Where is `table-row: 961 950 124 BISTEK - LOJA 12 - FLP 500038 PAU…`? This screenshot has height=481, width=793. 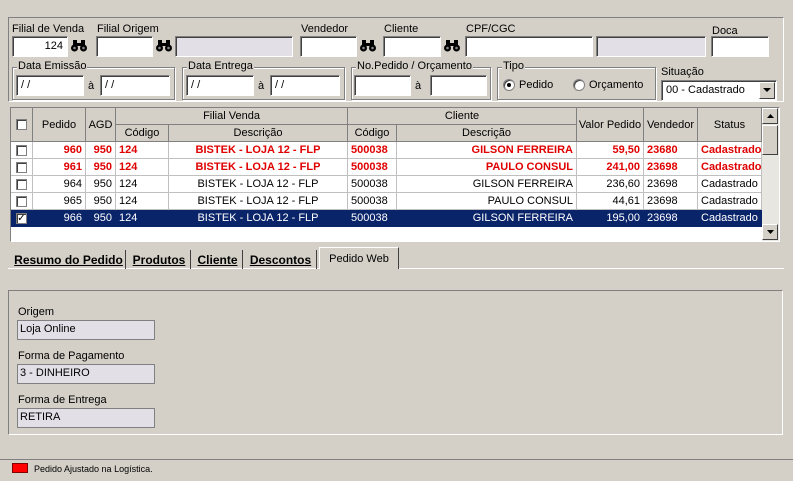
table-row: 961 950 124 BISTEK - LOJA 12 - FLP 500038 PAU… is located at coordinates (387, 167).